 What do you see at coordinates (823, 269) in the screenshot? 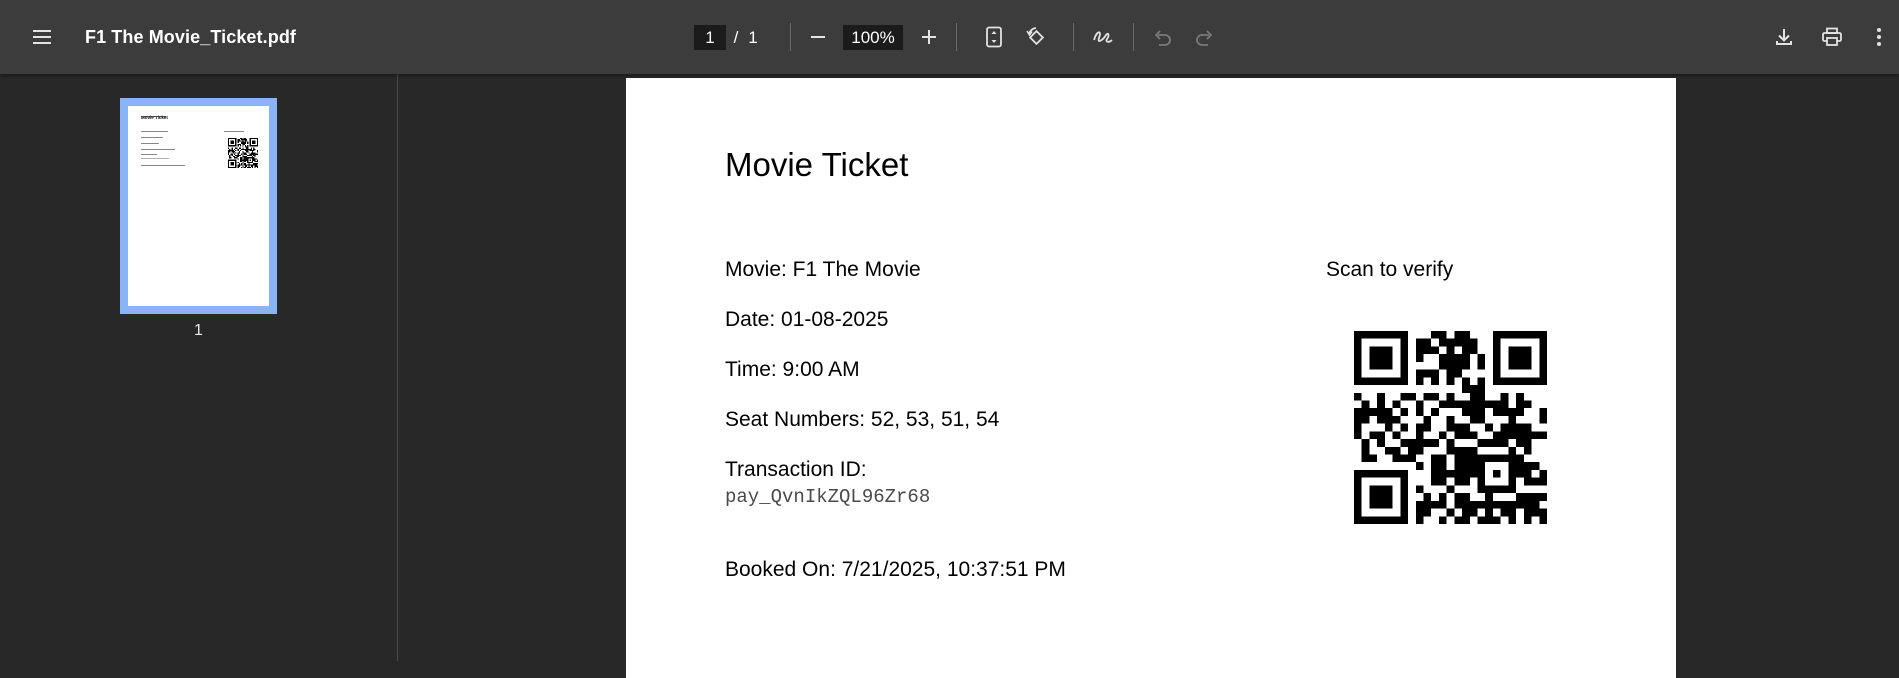
I see `movie-name: Movie: F1 The Movie` at bounding box center [823, 269].